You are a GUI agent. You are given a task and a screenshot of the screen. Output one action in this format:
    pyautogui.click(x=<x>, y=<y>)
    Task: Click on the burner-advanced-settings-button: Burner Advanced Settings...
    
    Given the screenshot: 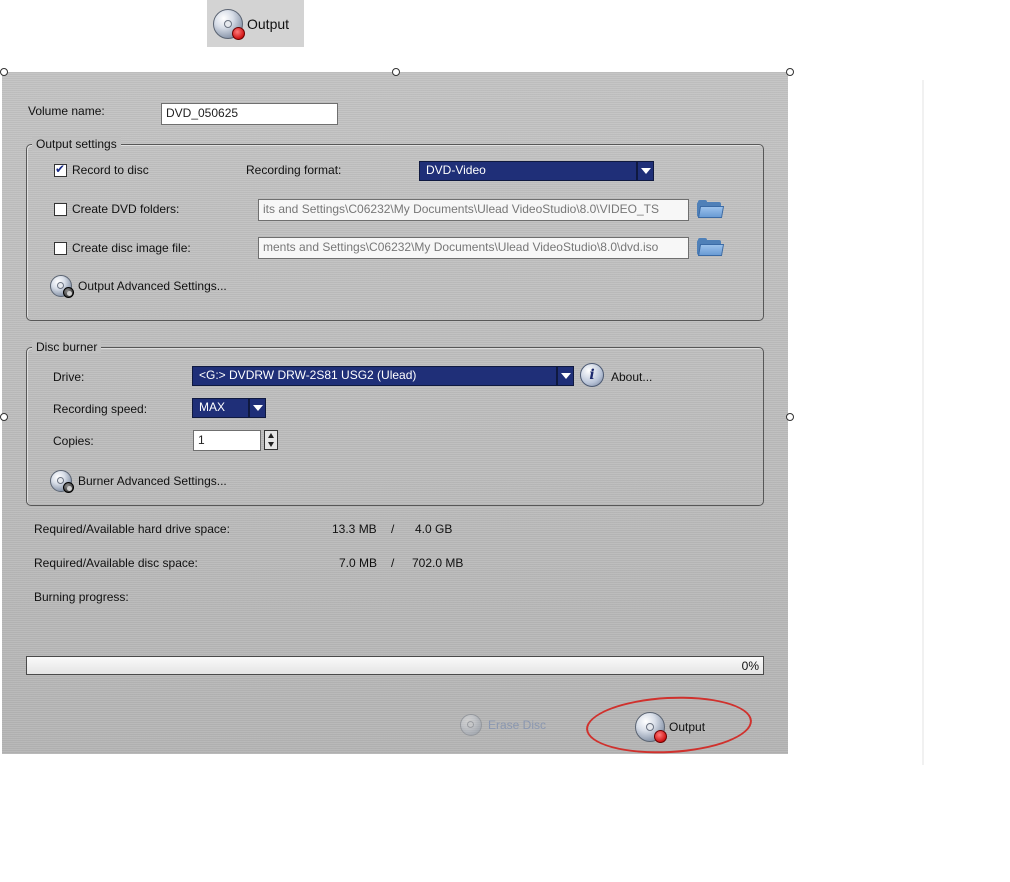 What is the action you would take?
    pyautogui.click(x=138, y=481)
    